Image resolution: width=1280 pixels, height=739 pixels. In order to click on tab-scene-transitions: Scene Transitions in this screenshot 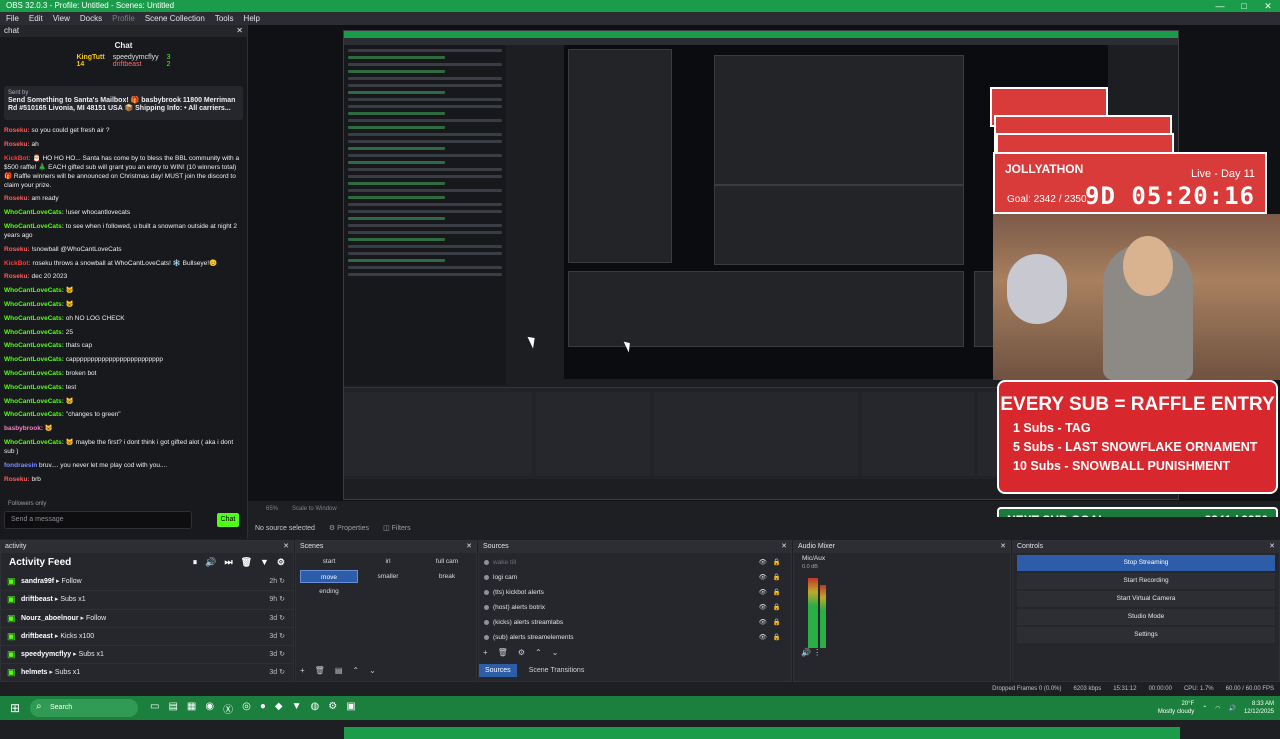, I will do `click(557, 670)`.